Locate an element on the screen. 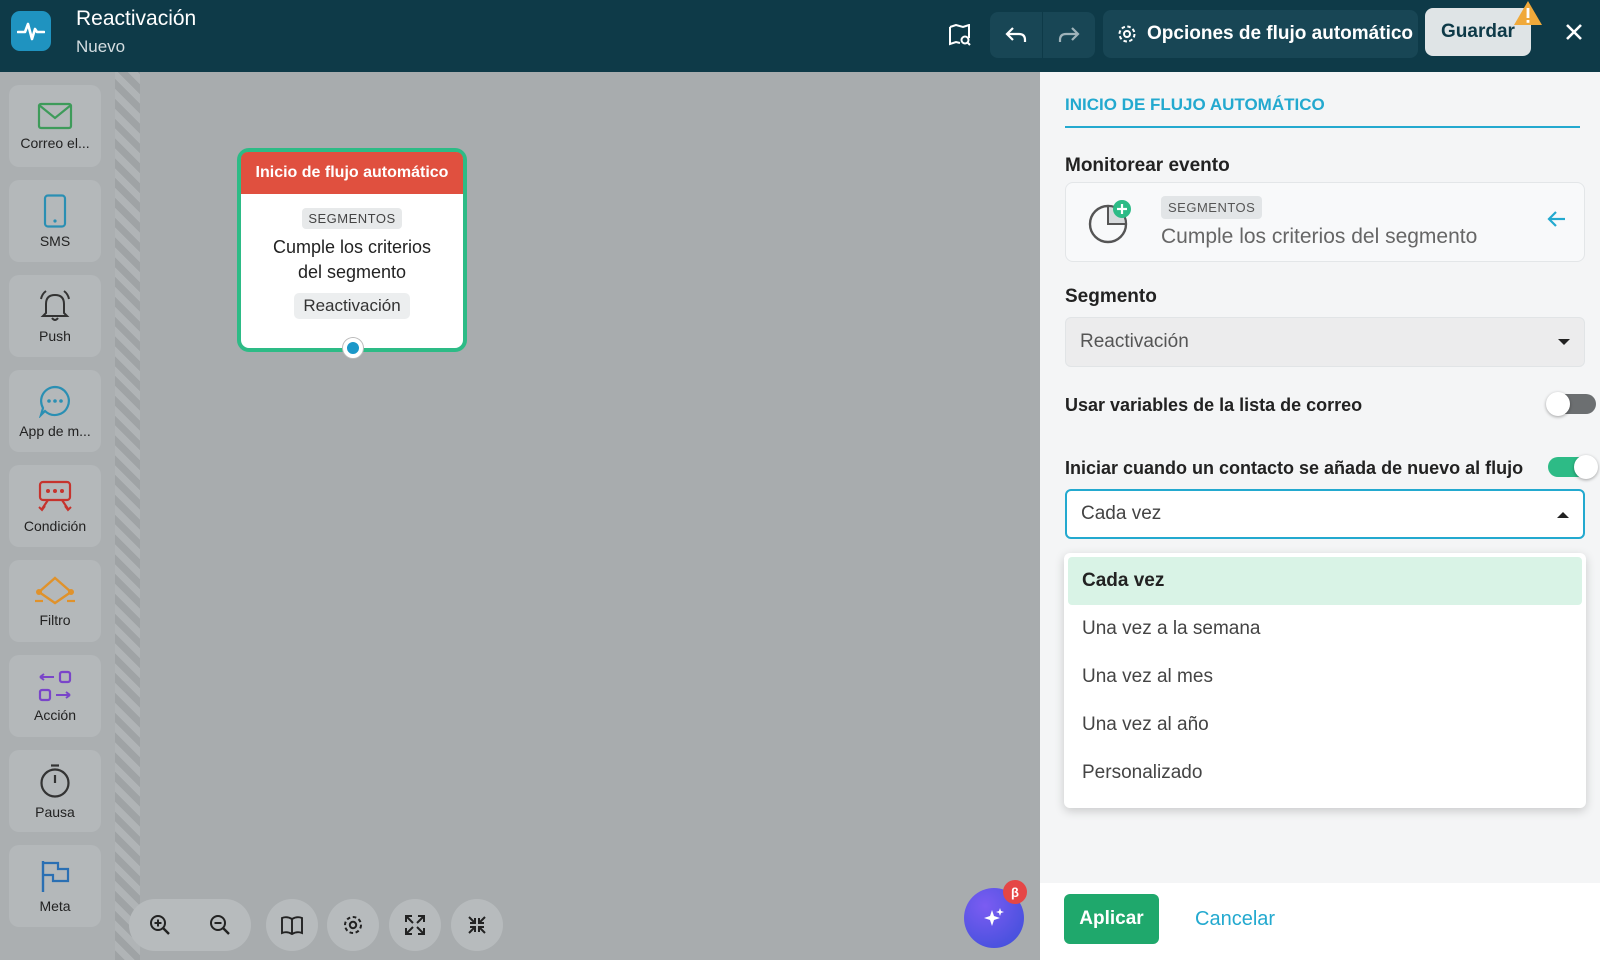 The width and height of the screenshot is (1600, 960). tool-label: Meta is located at coordinates (55, 905).